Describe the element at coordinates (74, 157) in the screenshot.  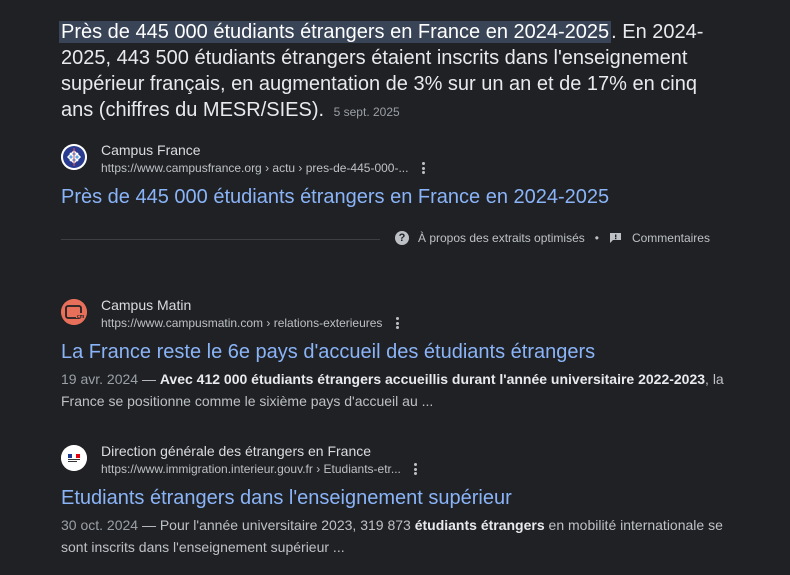
I see `campus-france-logo-icon` at that location.